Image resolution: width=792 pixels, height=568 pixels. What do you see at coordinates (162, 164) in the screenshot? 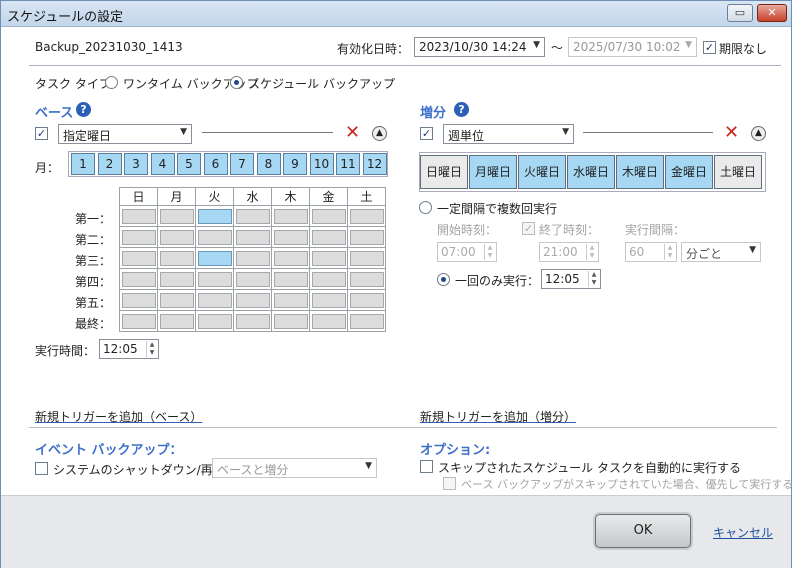
I see `month-button-4: 4` at bounding box center [162, 164].